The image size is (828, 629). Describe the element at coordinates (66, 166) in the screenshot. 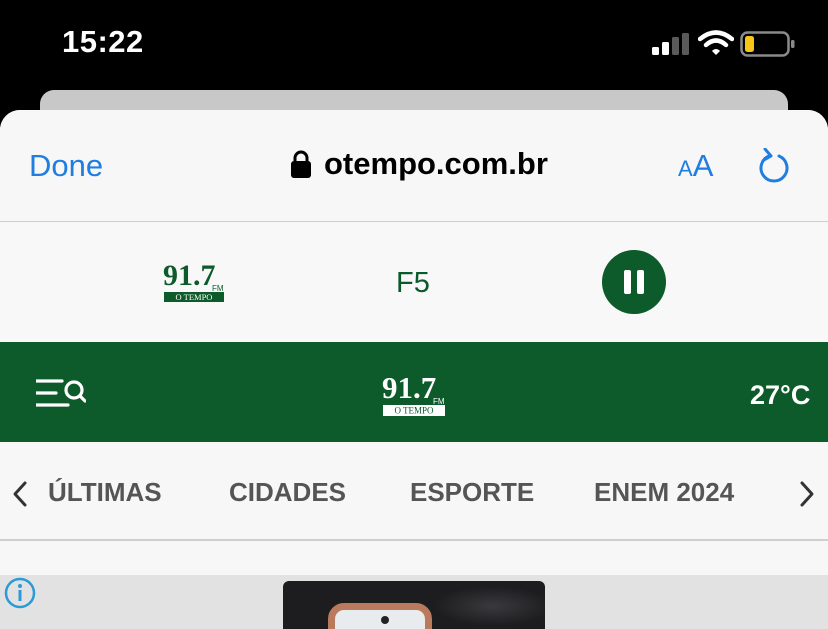

I see `done-button: Done` at that location.